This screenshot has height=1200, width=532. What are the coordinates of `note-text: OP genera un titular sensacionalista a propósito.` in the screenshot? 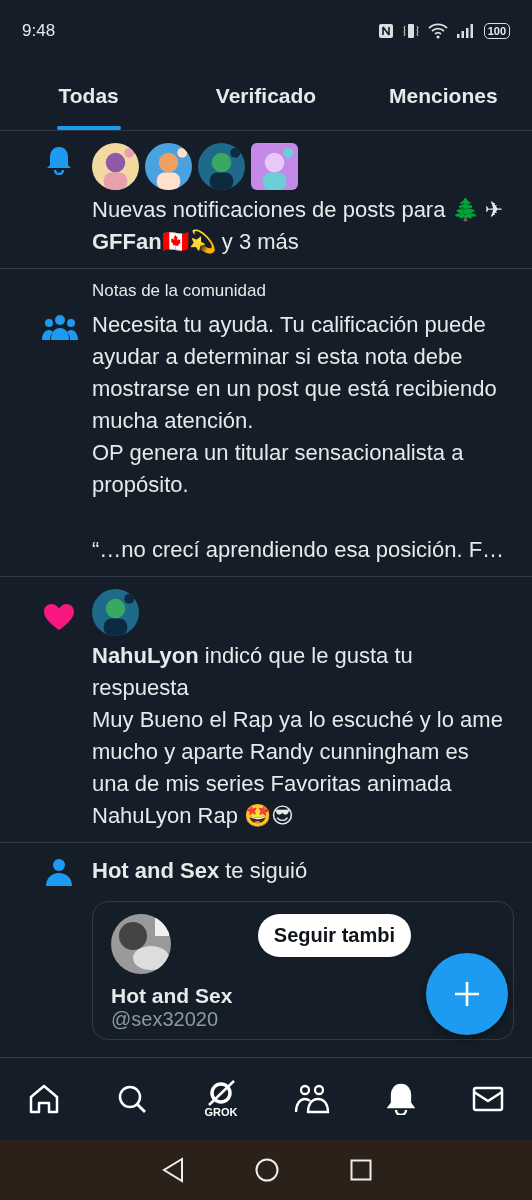 It's located at (278, 469).